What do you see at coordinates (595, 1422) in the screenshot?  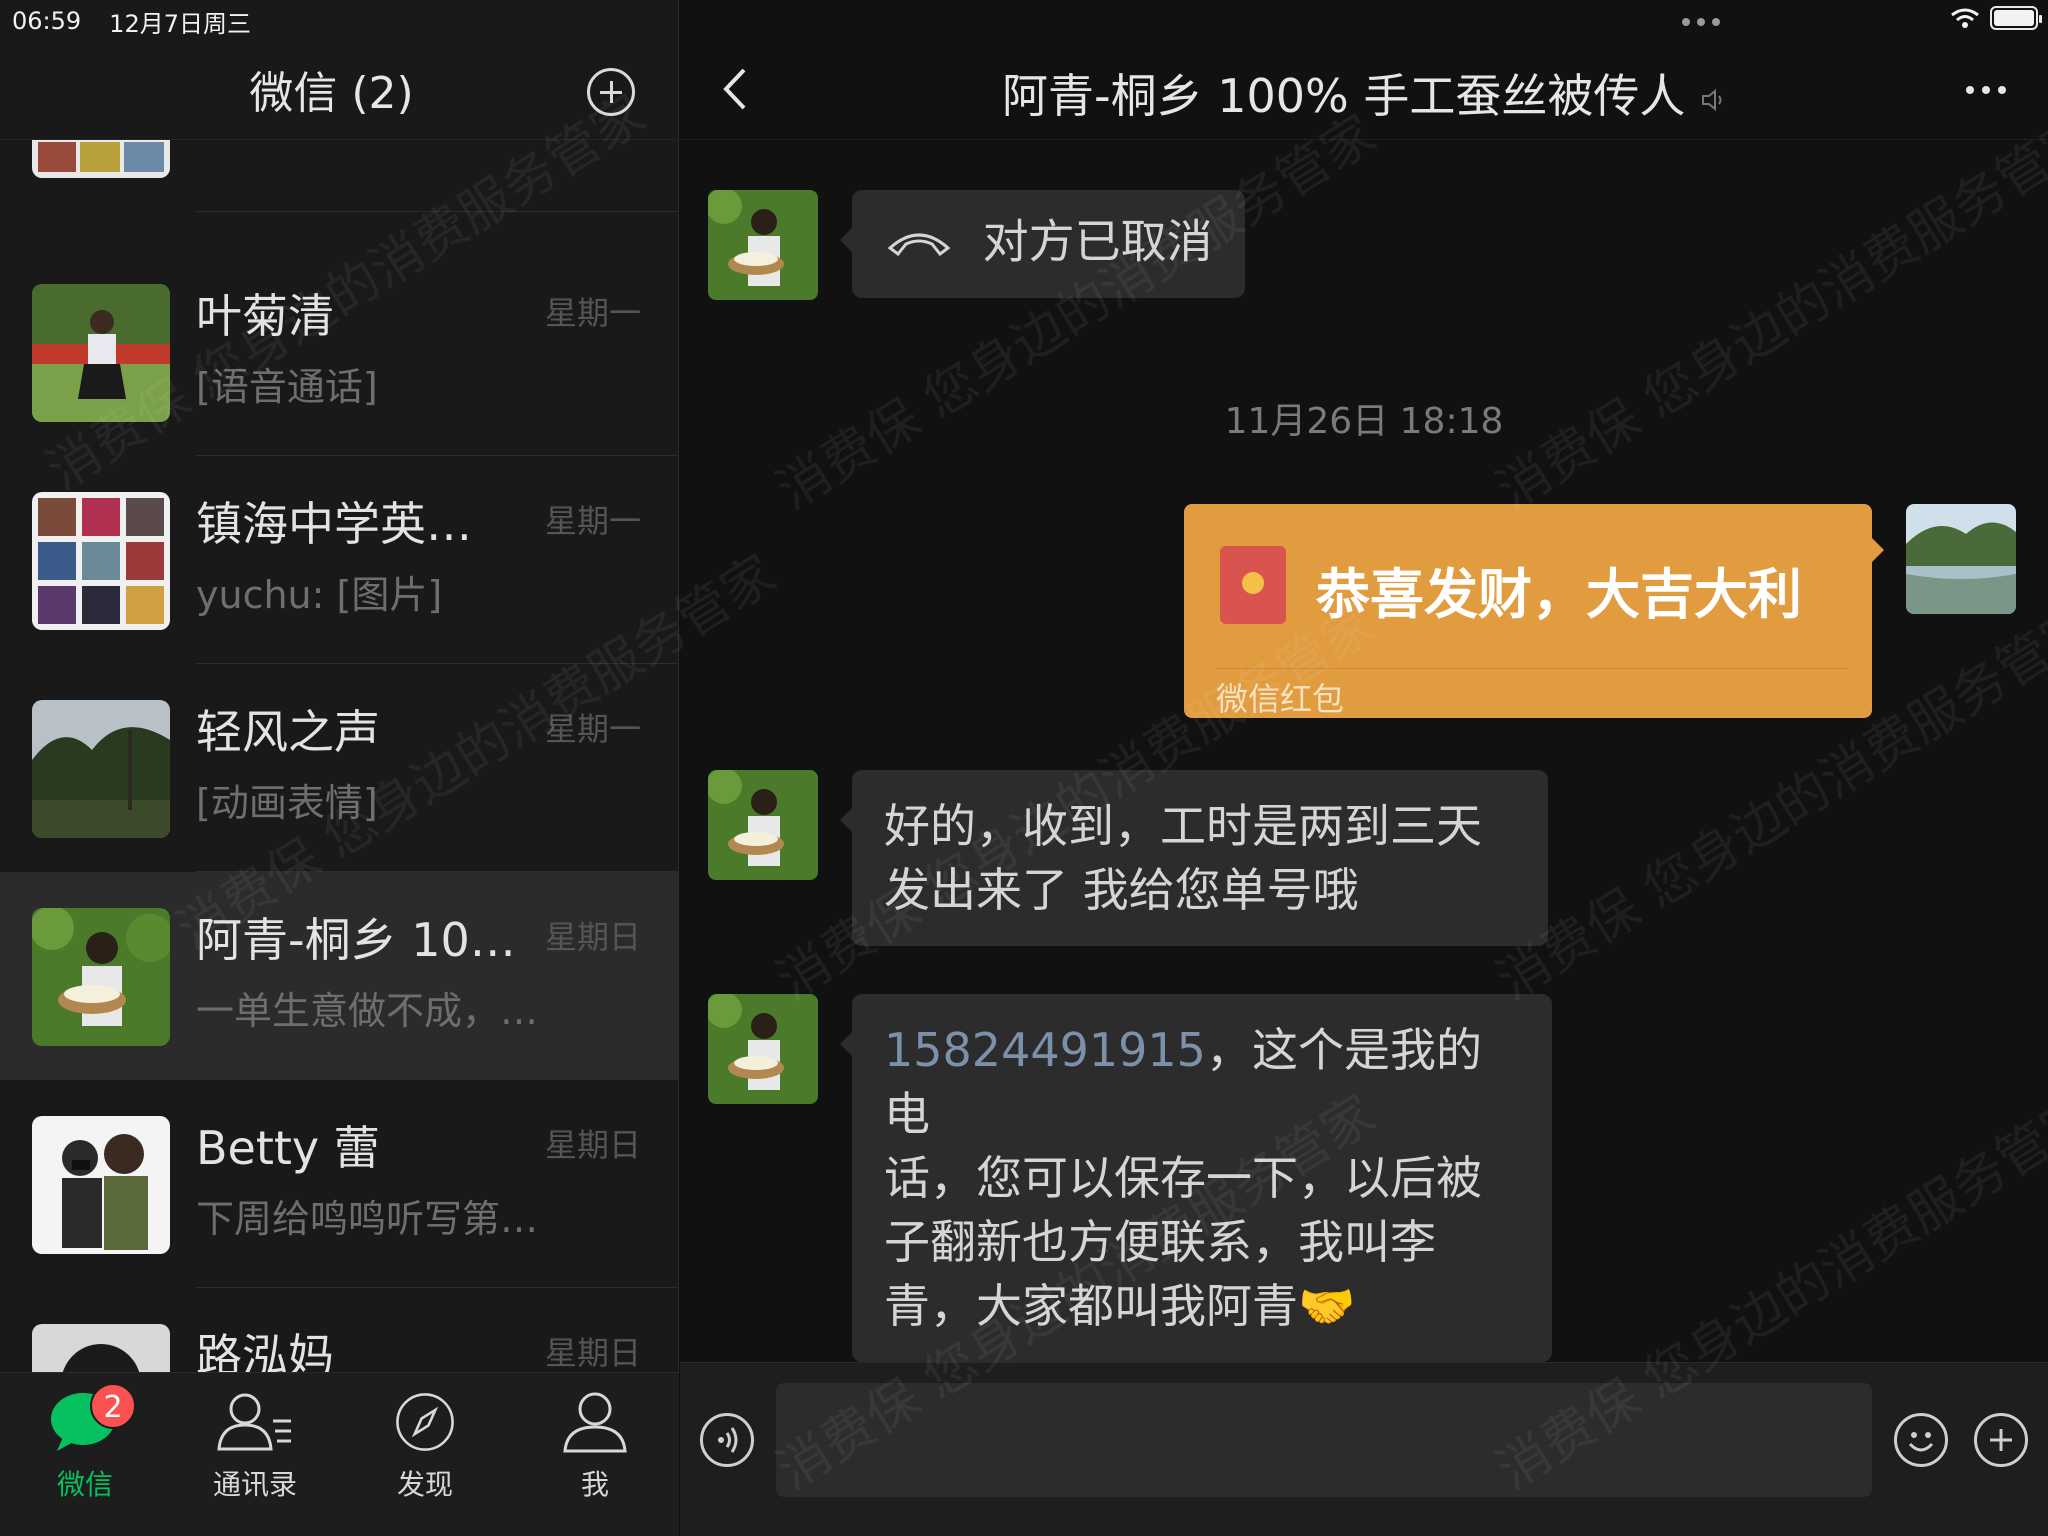 I see `person-icon` at bounding box center [595, 1422].